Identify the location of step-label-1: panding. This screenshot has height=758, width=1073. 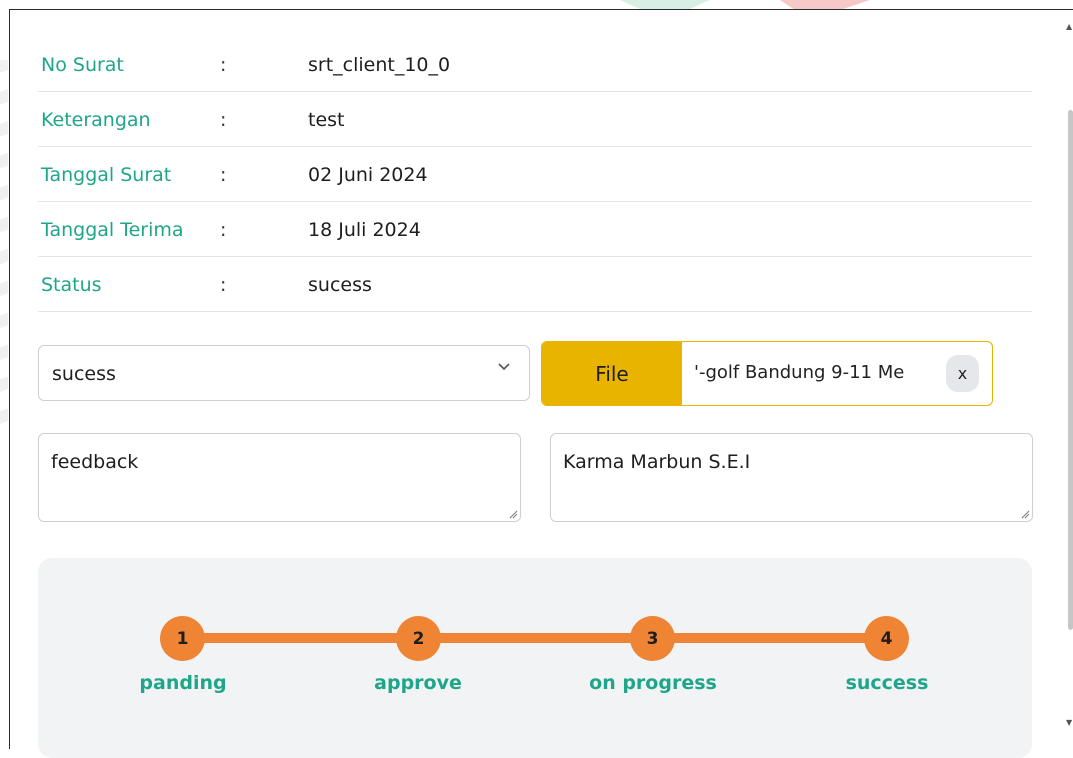
(183, 683).